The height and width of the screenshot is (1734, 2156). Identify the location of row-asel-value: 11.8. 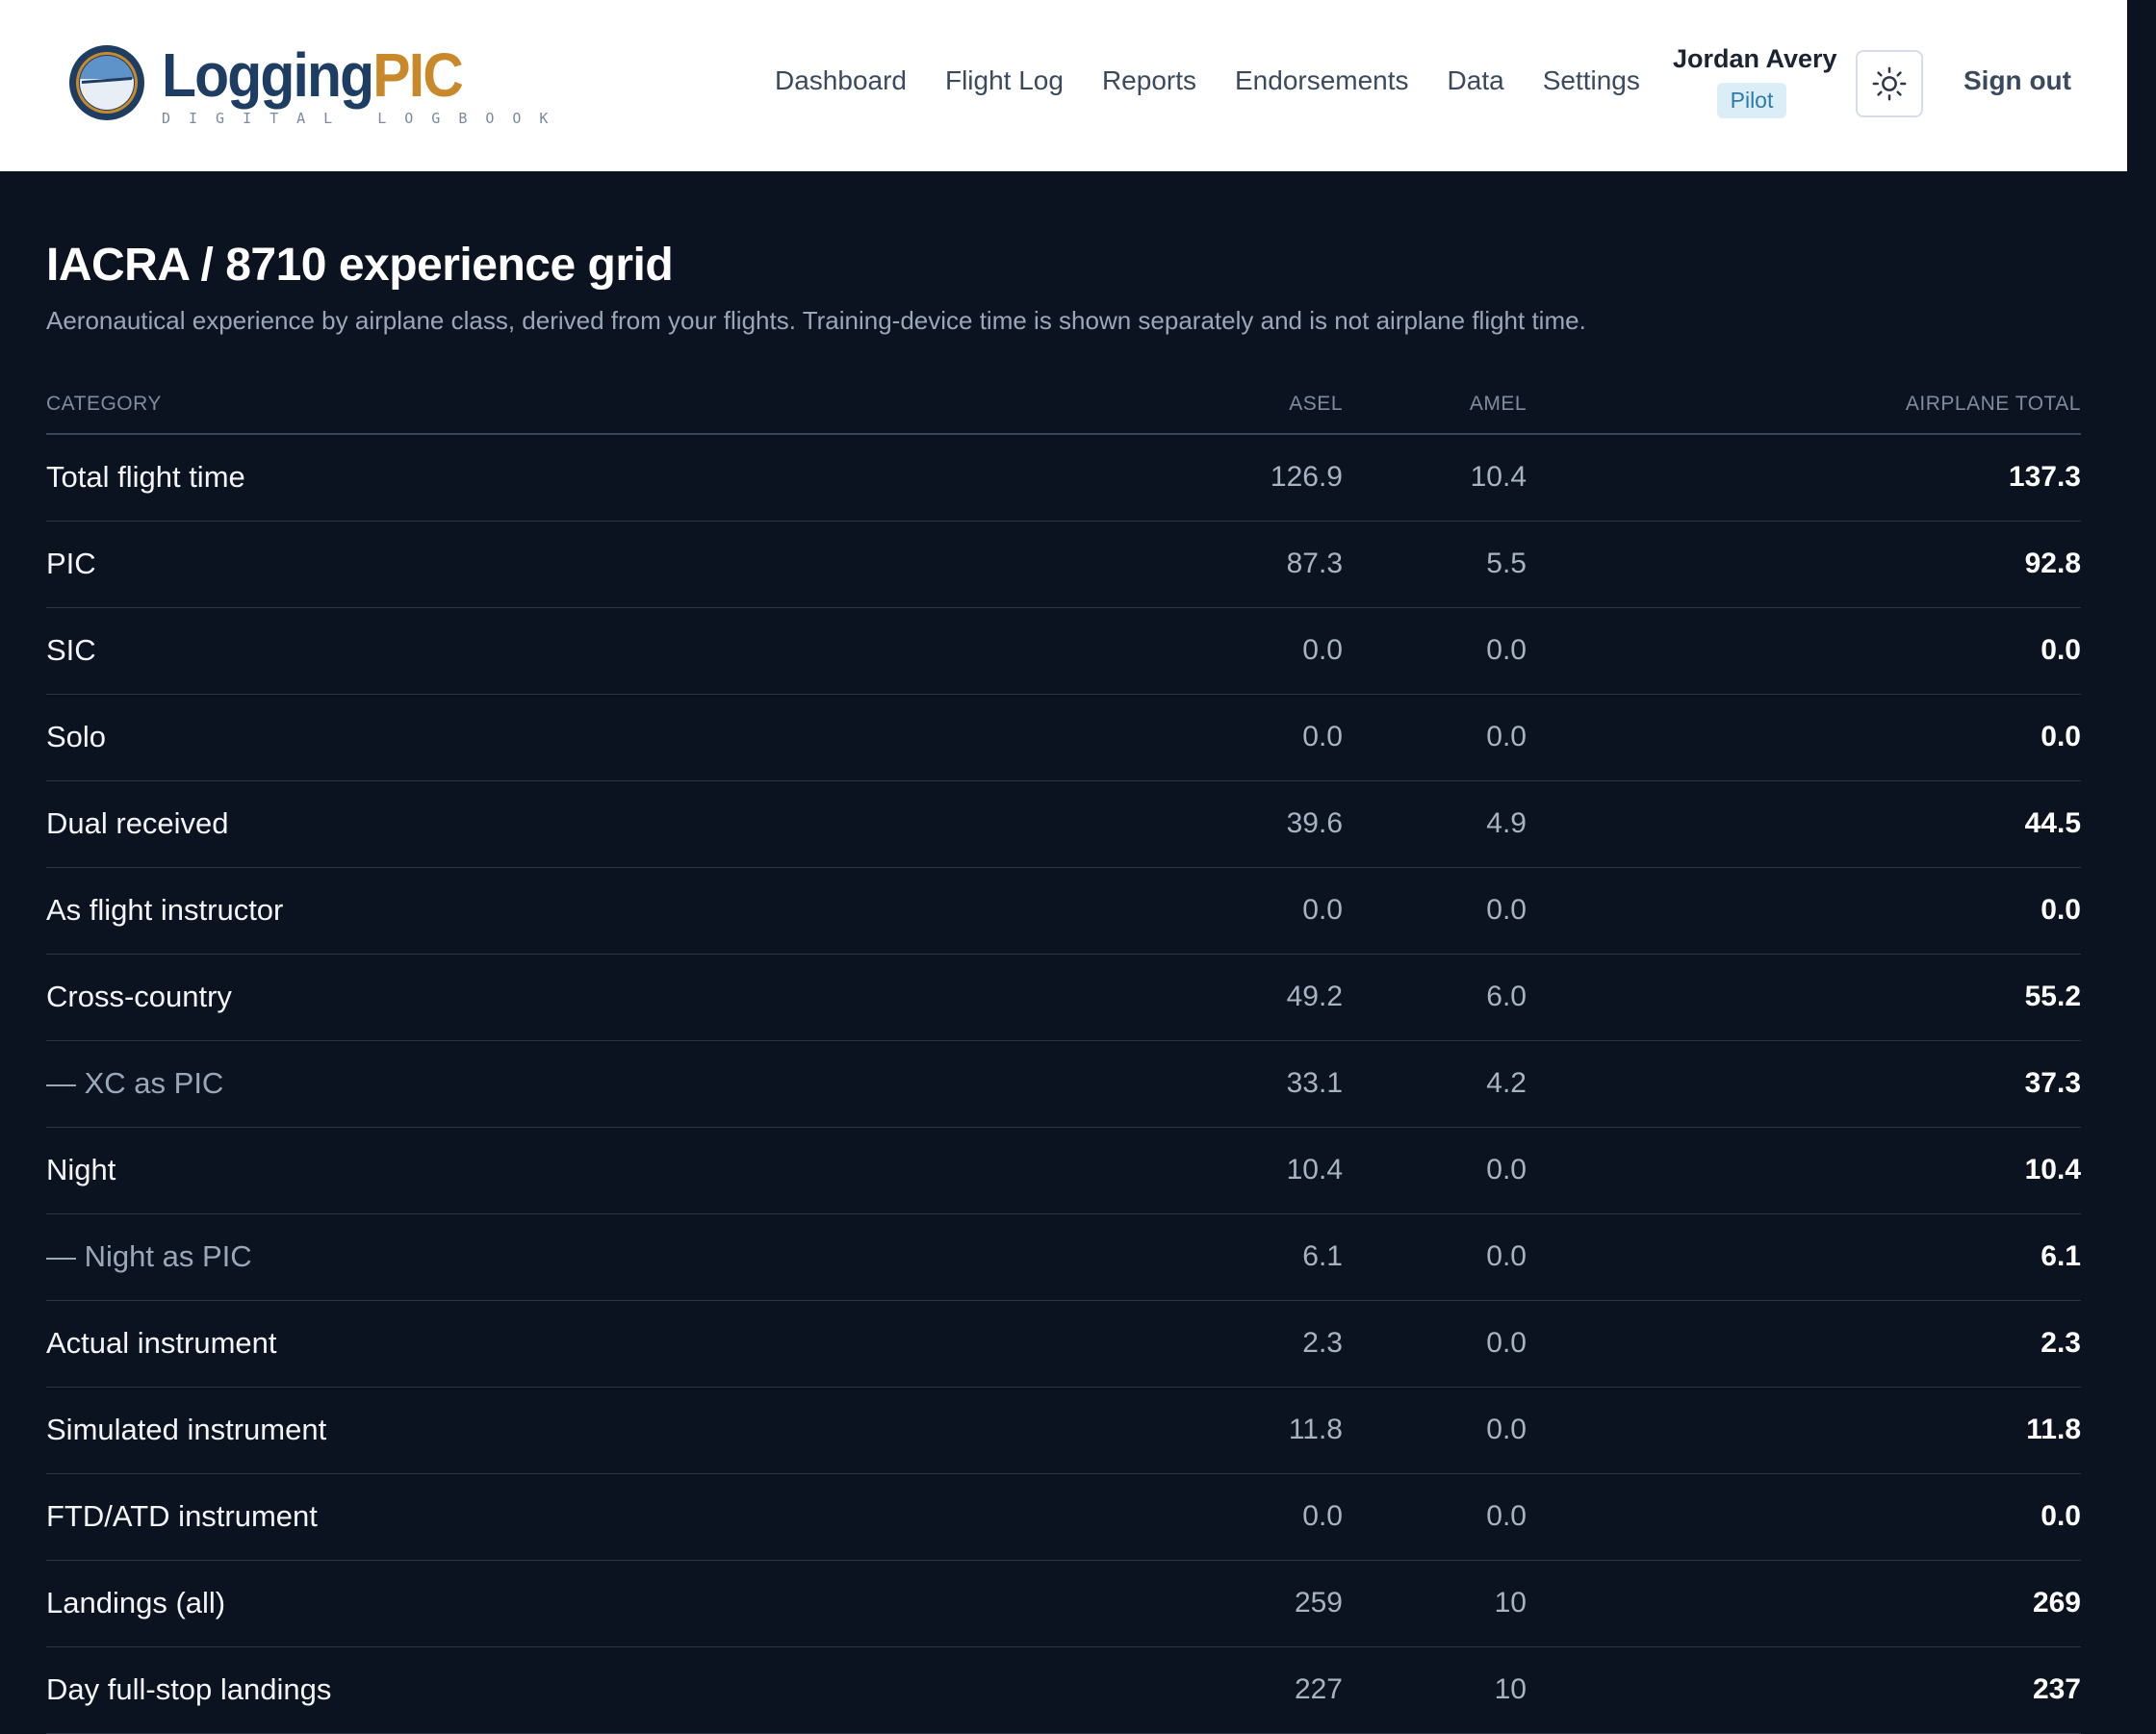
(1315, 1430).